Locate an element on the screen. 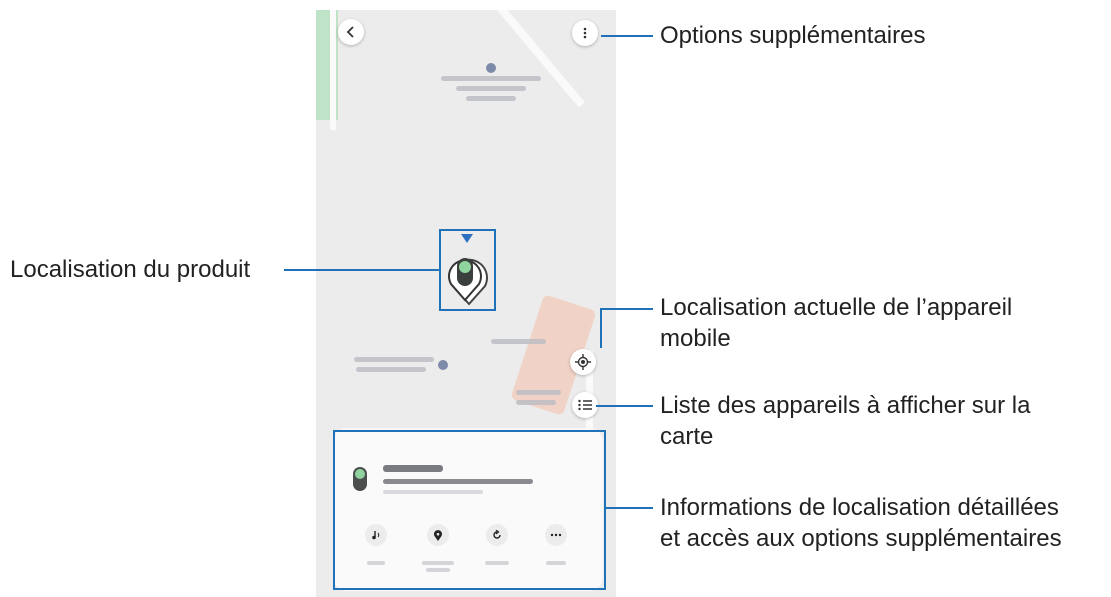 Image resolution: width=1111 pixels, height=597 pixels. device-list-button is located at coordinates (585, 405).